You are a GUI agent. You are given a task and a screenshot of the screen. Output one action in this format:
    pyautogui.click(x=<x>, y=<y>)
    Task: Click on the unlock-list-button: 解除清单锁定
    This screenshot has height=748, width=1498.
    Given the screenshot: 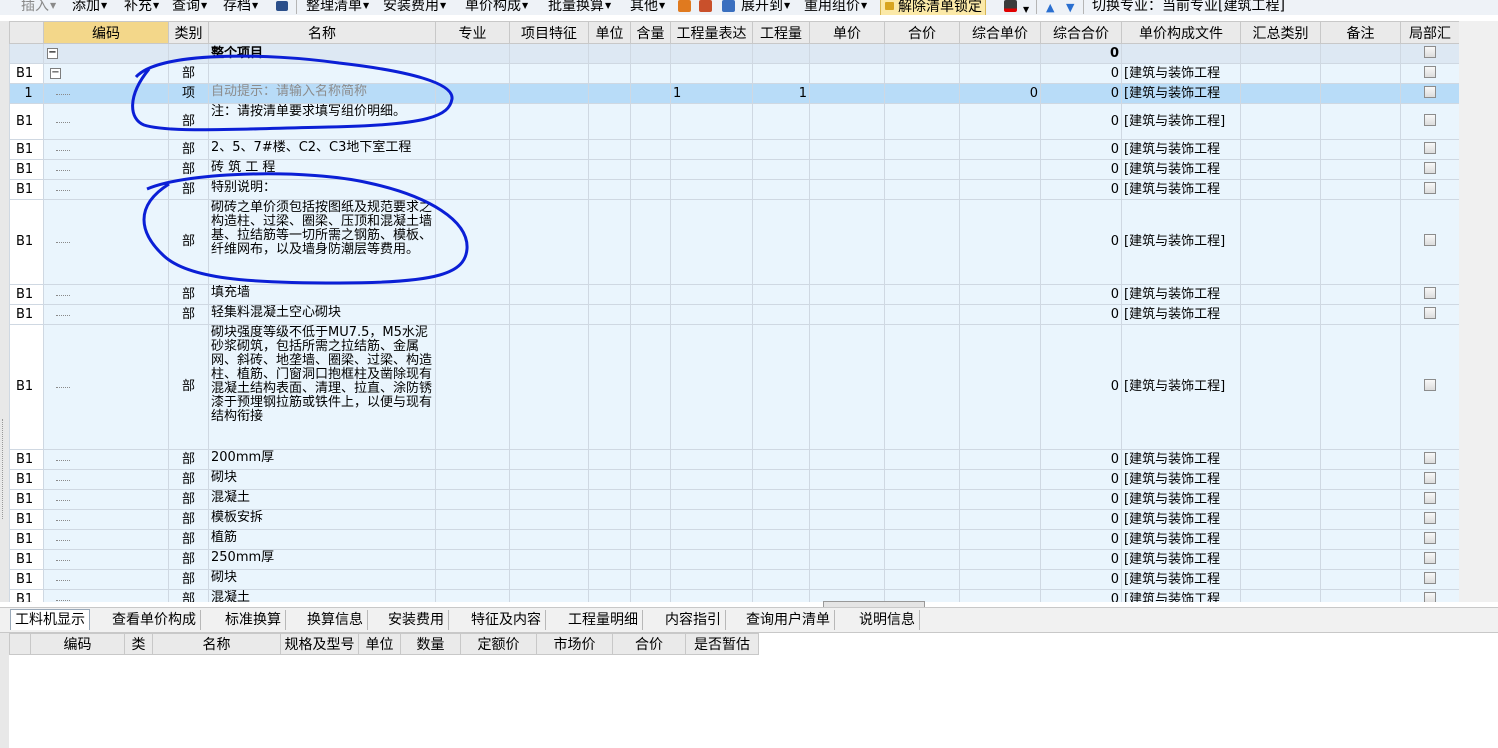 What is the action you would take?
    pyautogui.click(x=933, y=7)
    